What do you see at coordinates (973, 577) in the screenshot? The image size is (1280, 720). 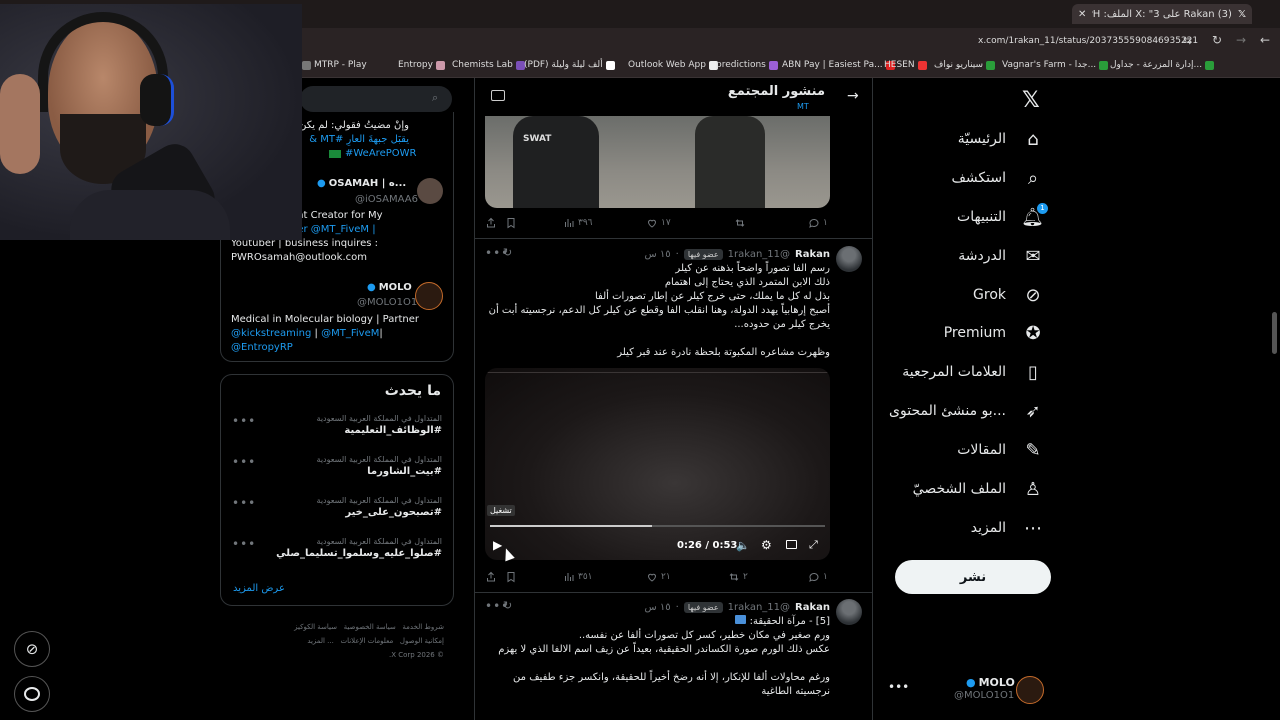 I see `post-button: نشر` at bounding box center [973, 577].